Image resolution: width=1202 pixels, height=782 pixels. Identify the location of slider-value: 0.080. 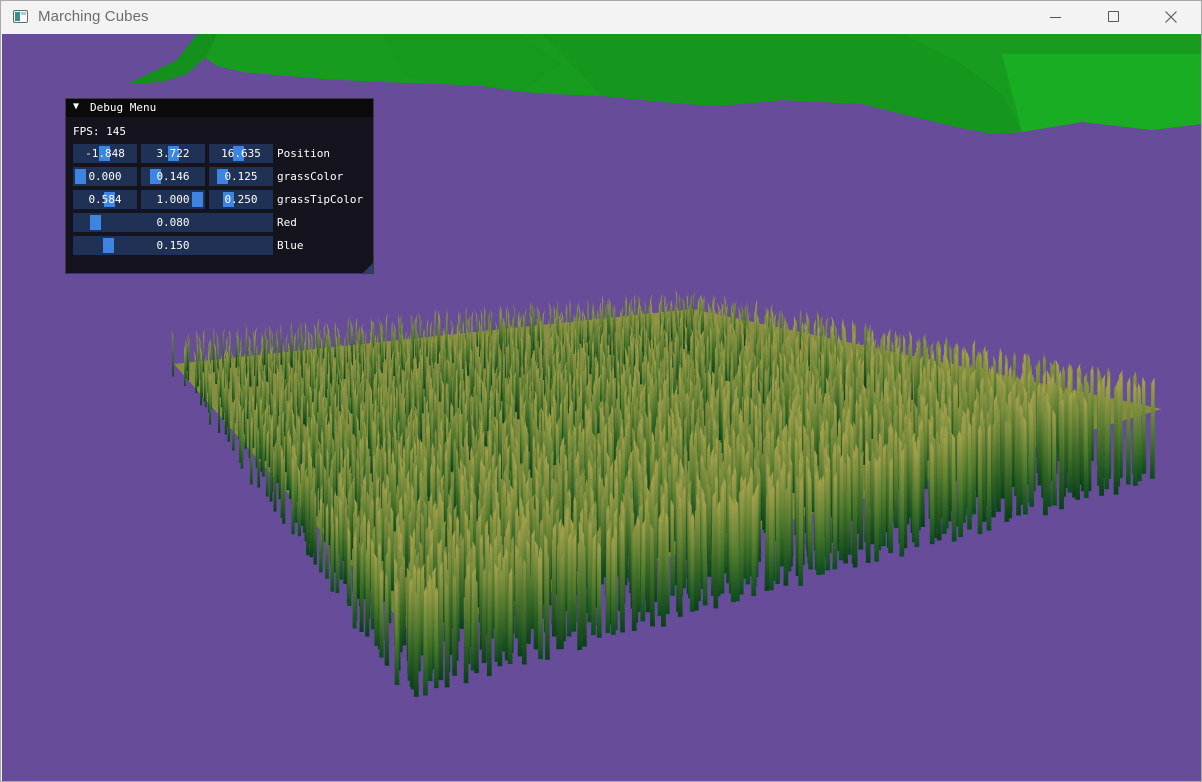
(173, 222).